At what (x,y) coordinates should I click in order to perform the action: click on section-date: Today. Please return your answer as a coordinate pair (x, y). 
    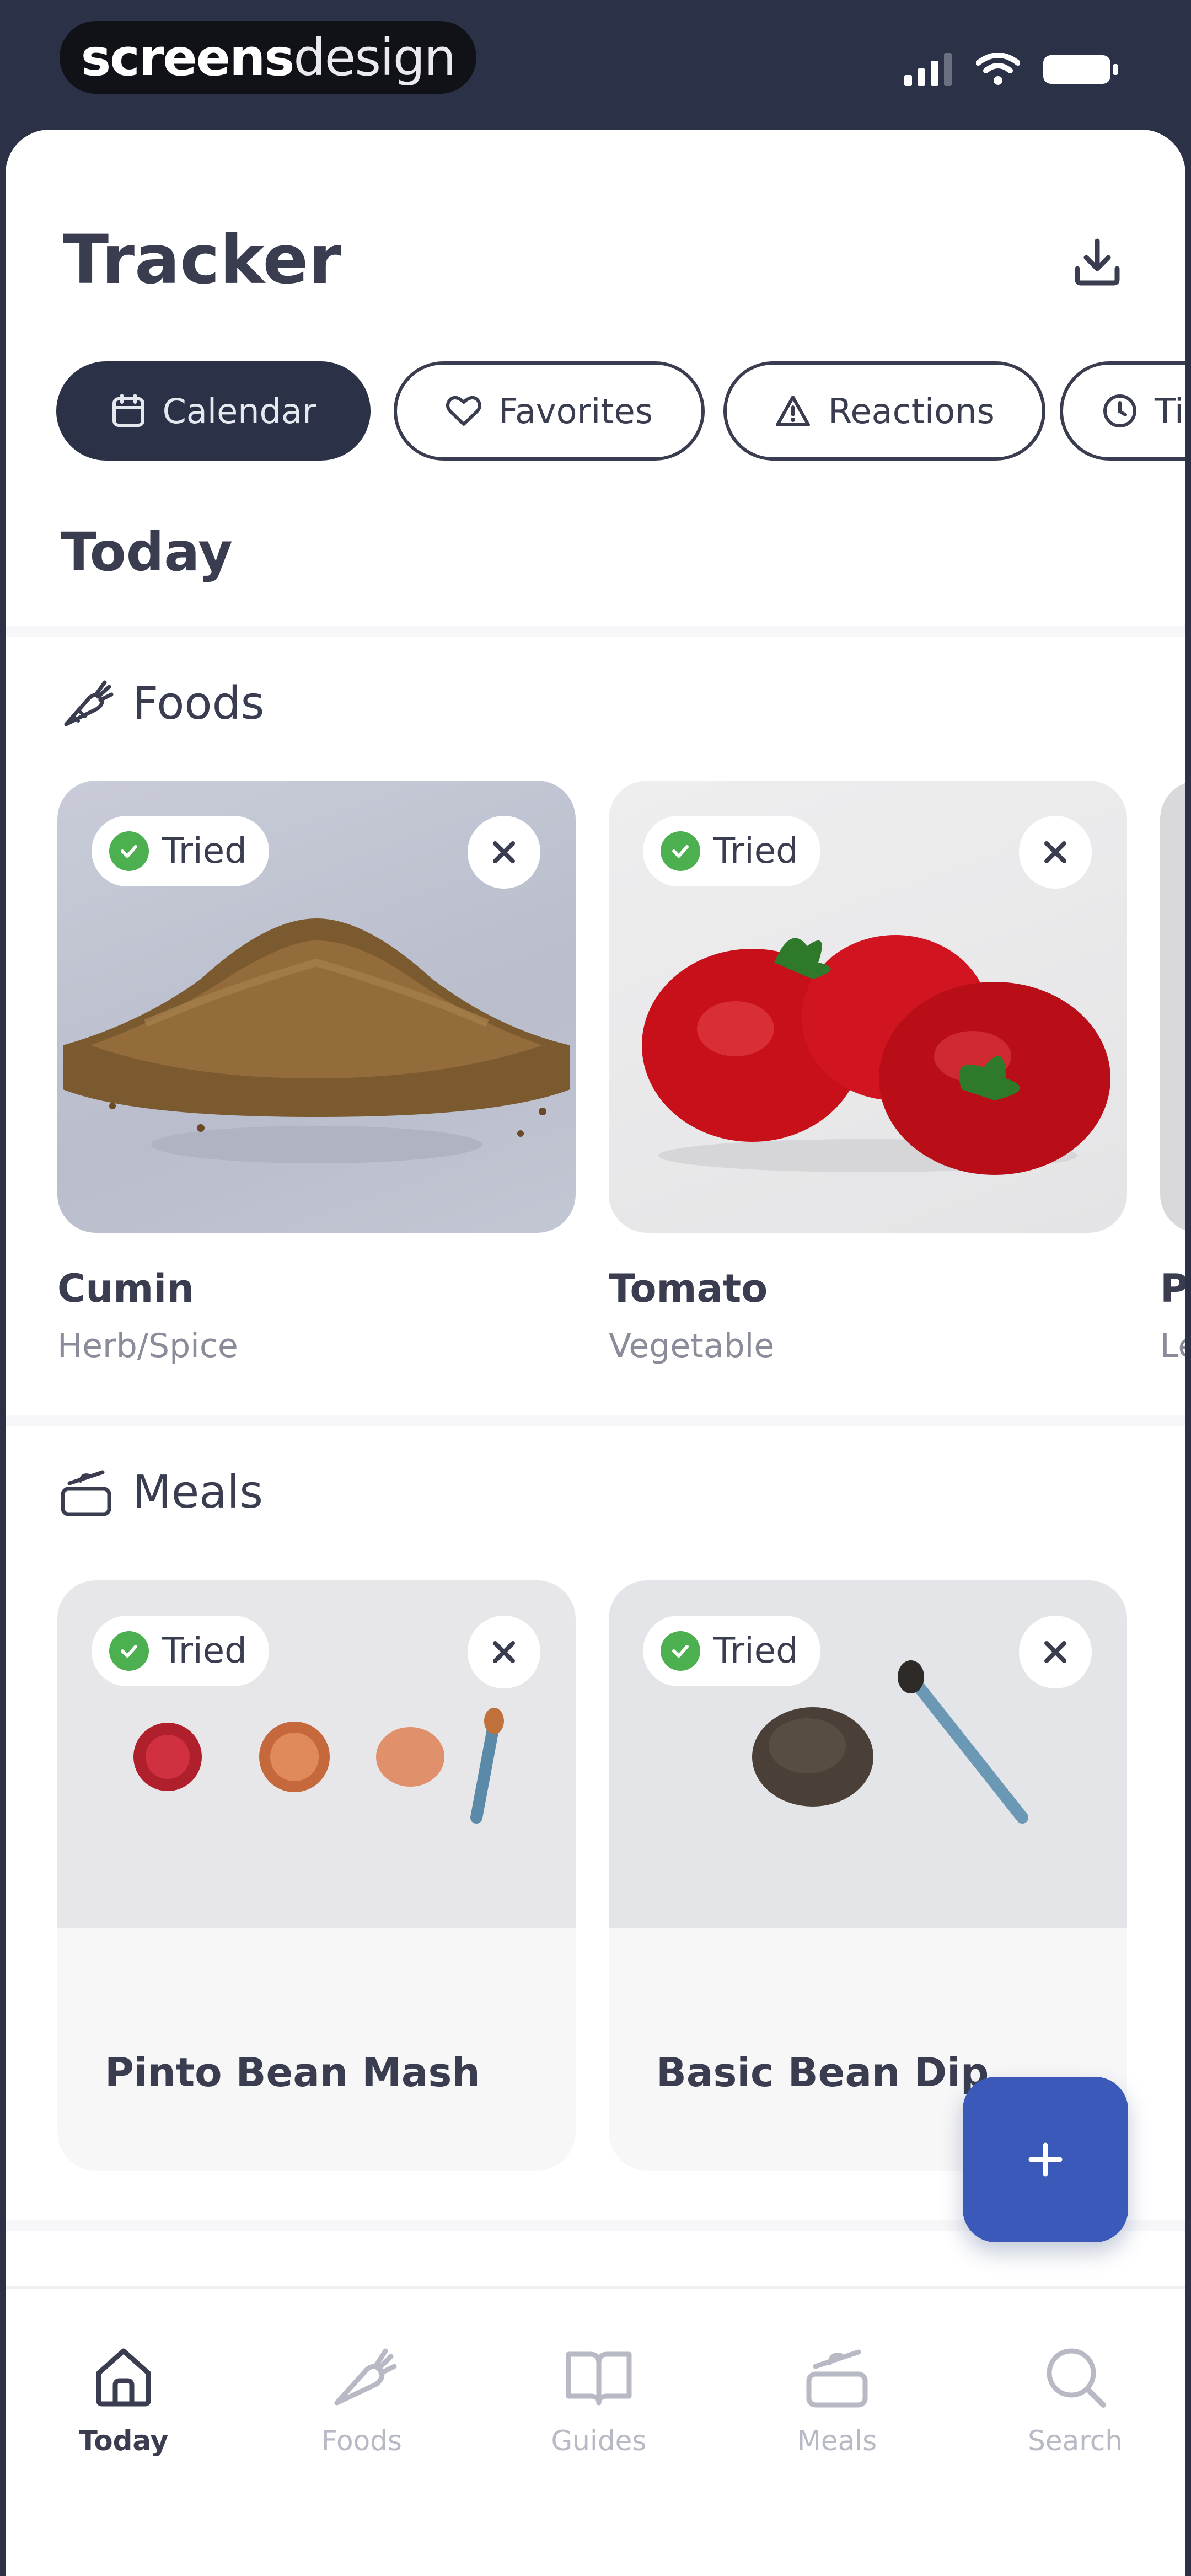
    Looking at the image, I should click on (147, 552).